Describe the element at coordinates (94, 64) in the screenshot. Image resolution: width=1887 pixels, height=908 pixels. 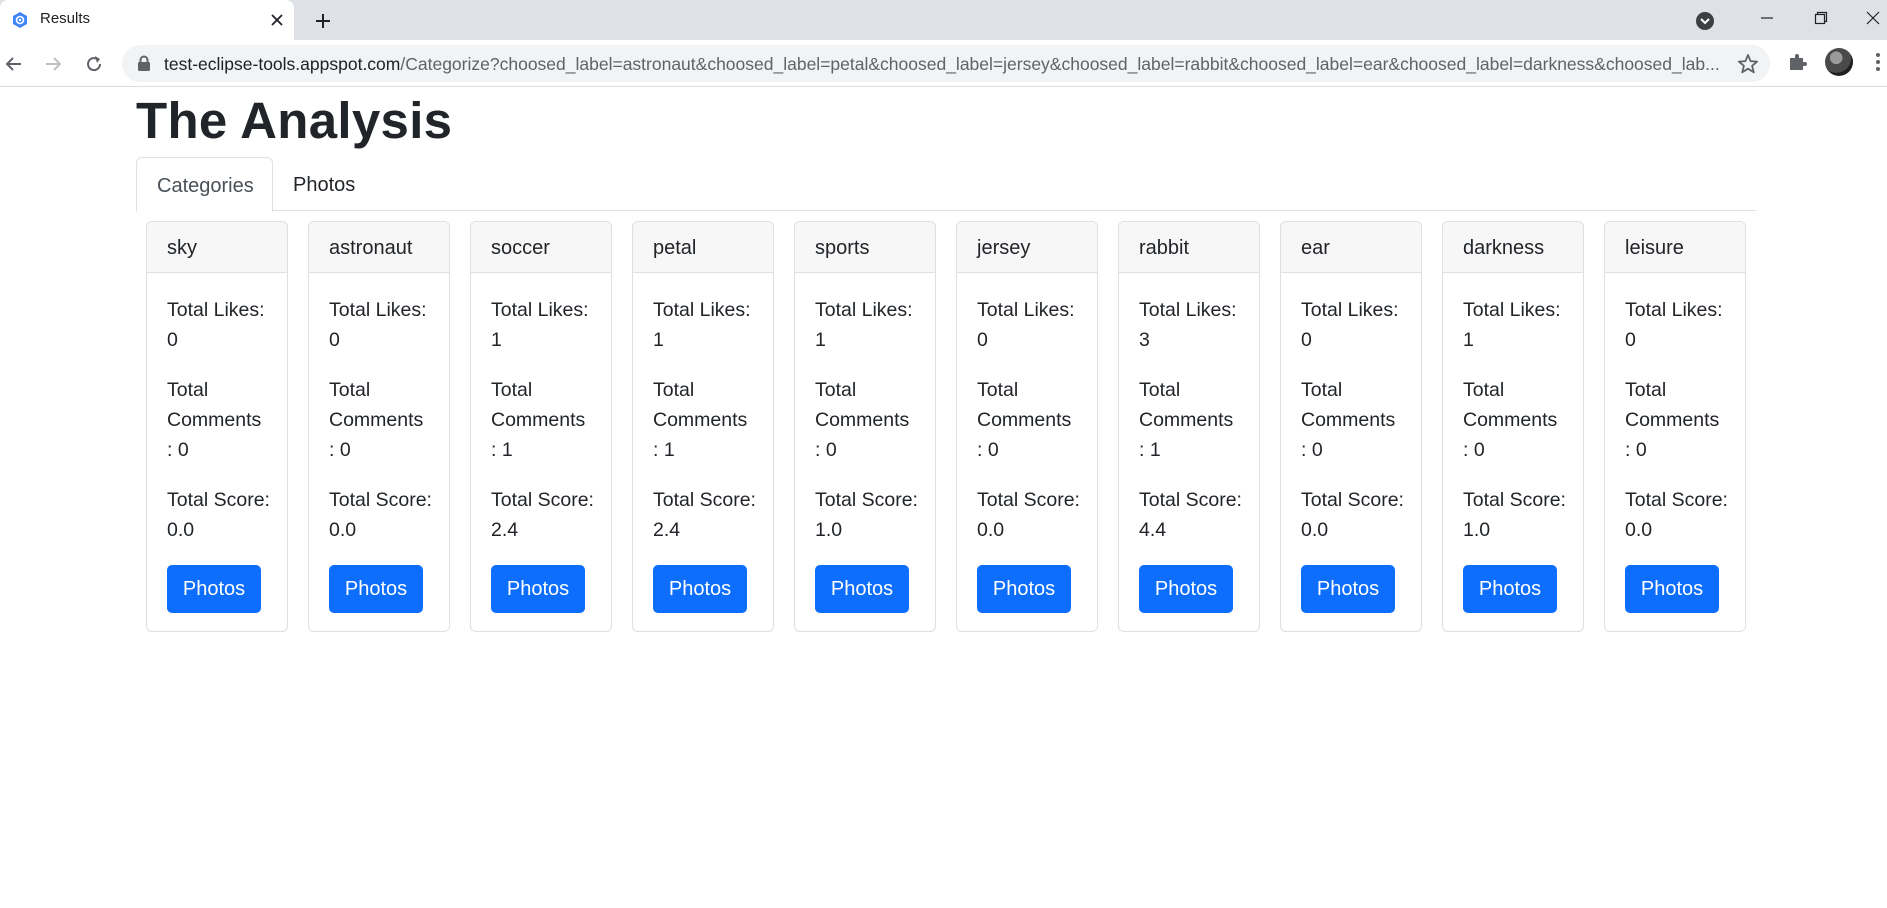
I see `reload-icon` at that location.